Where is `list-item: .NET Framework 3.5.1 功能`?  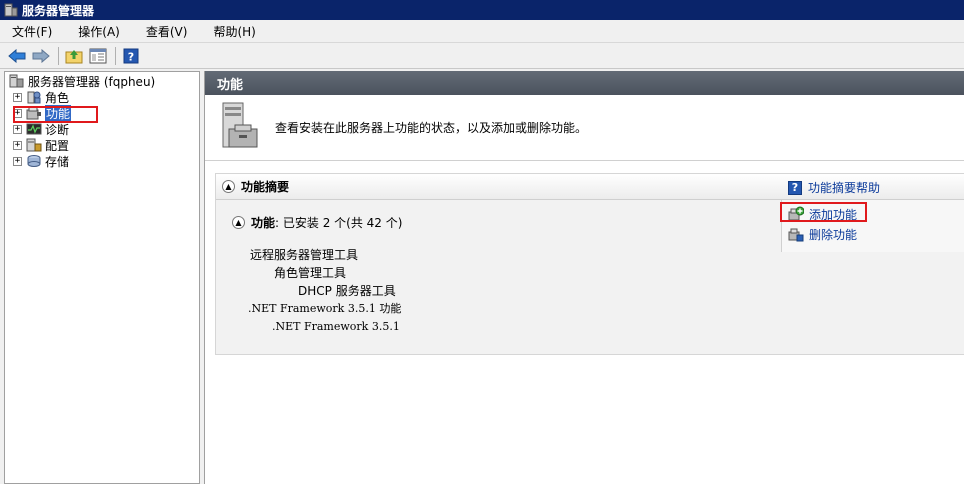 list-item: .NET Framework 3.5.1 功能 is located at coordinates (325, 308).